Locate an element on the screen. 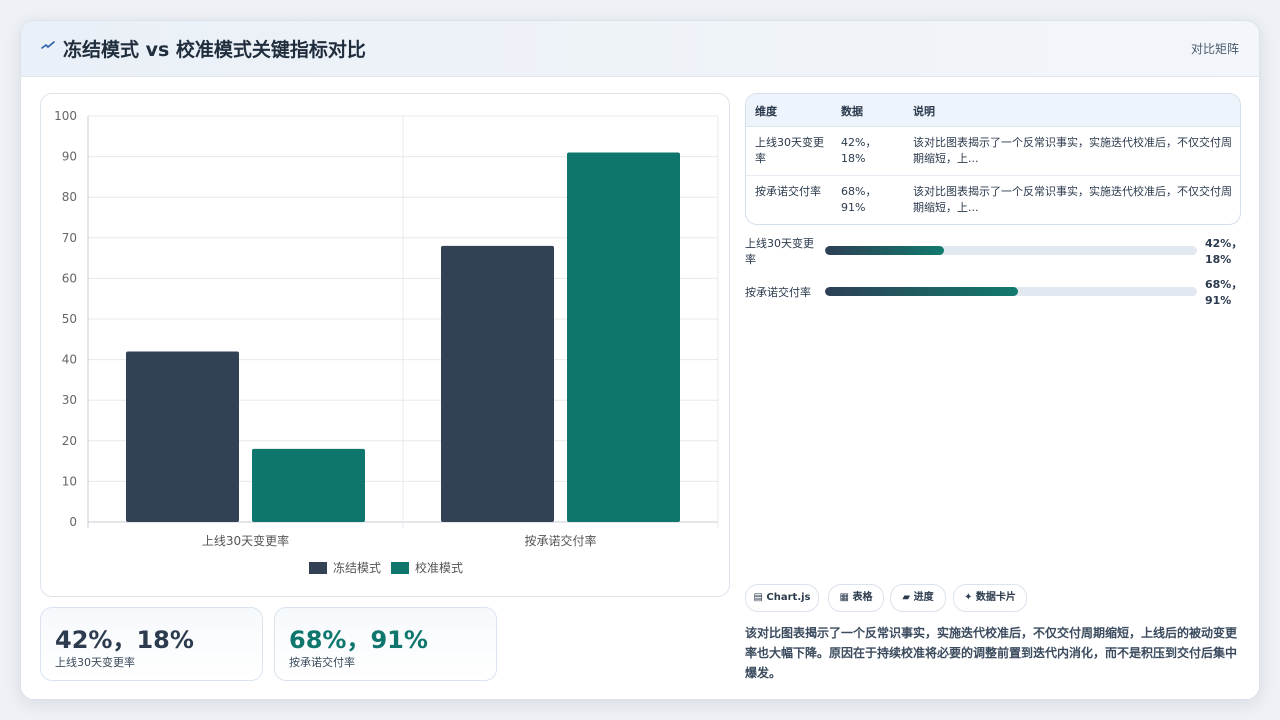 The height and width of the screenshot is (720, 1280). y-tick-label: 70 is located at coordinates (69, 238).